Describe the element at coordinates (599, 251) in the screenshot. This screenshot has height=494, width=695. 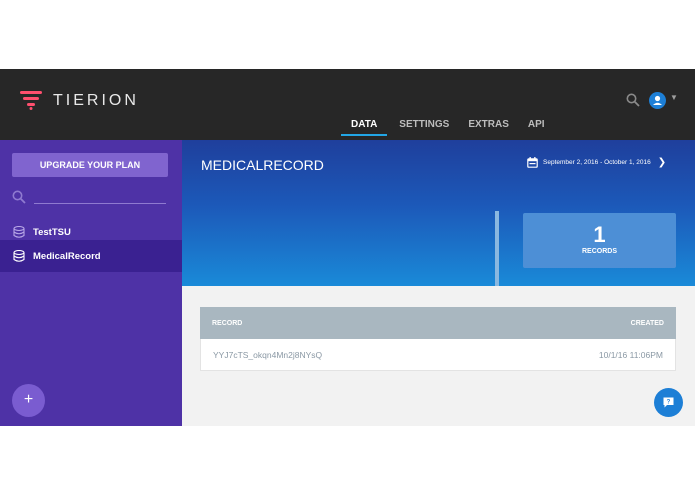
I see `records-label: RECORDS` at that location.